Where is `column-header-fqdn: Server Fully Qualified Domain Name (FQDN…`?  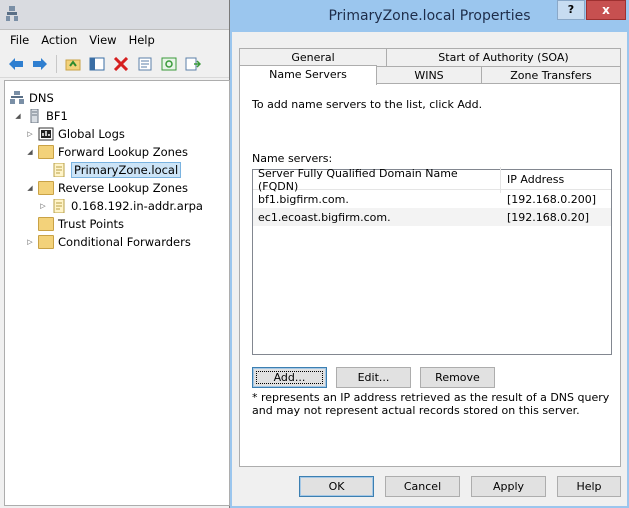
column-header-fqdn: Server Fully Qualified Domain Name (FQDN… is located at coordinates (377, 179).